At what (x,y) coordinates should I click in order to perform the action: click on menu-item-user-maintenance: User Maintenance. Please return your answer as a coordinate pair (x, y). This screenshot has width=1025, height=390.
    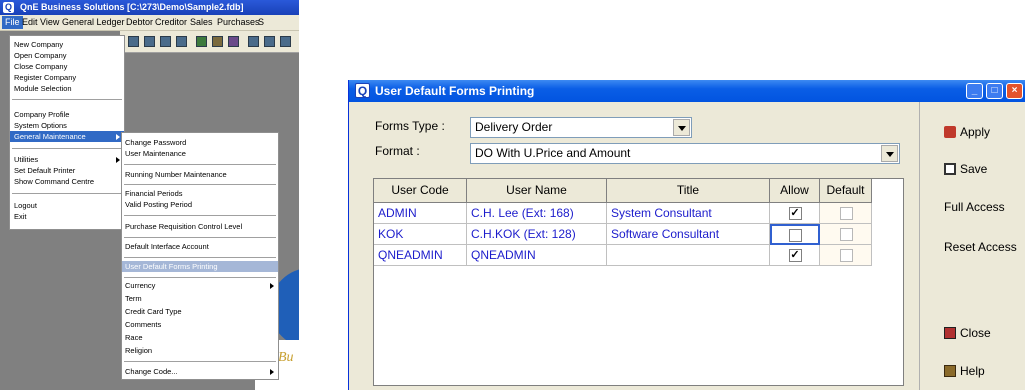
    Looking at the image, I should click on (200, 153).